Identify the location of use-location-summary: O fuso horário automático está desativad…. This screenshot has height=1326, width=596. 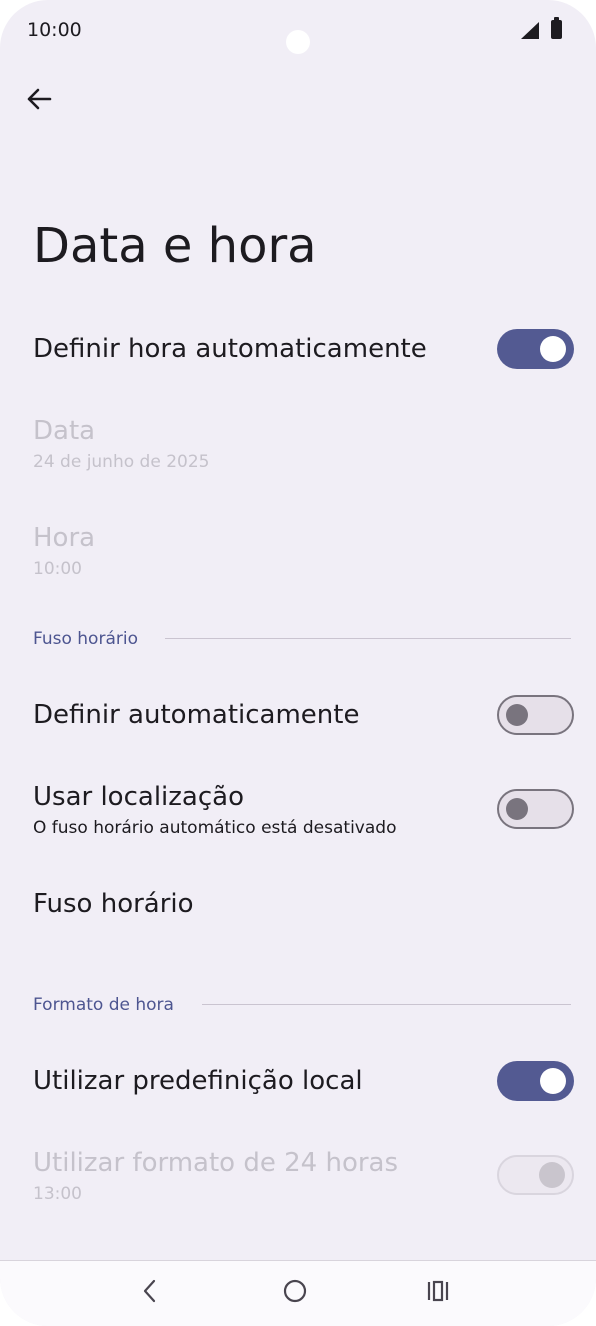
(215, 828).